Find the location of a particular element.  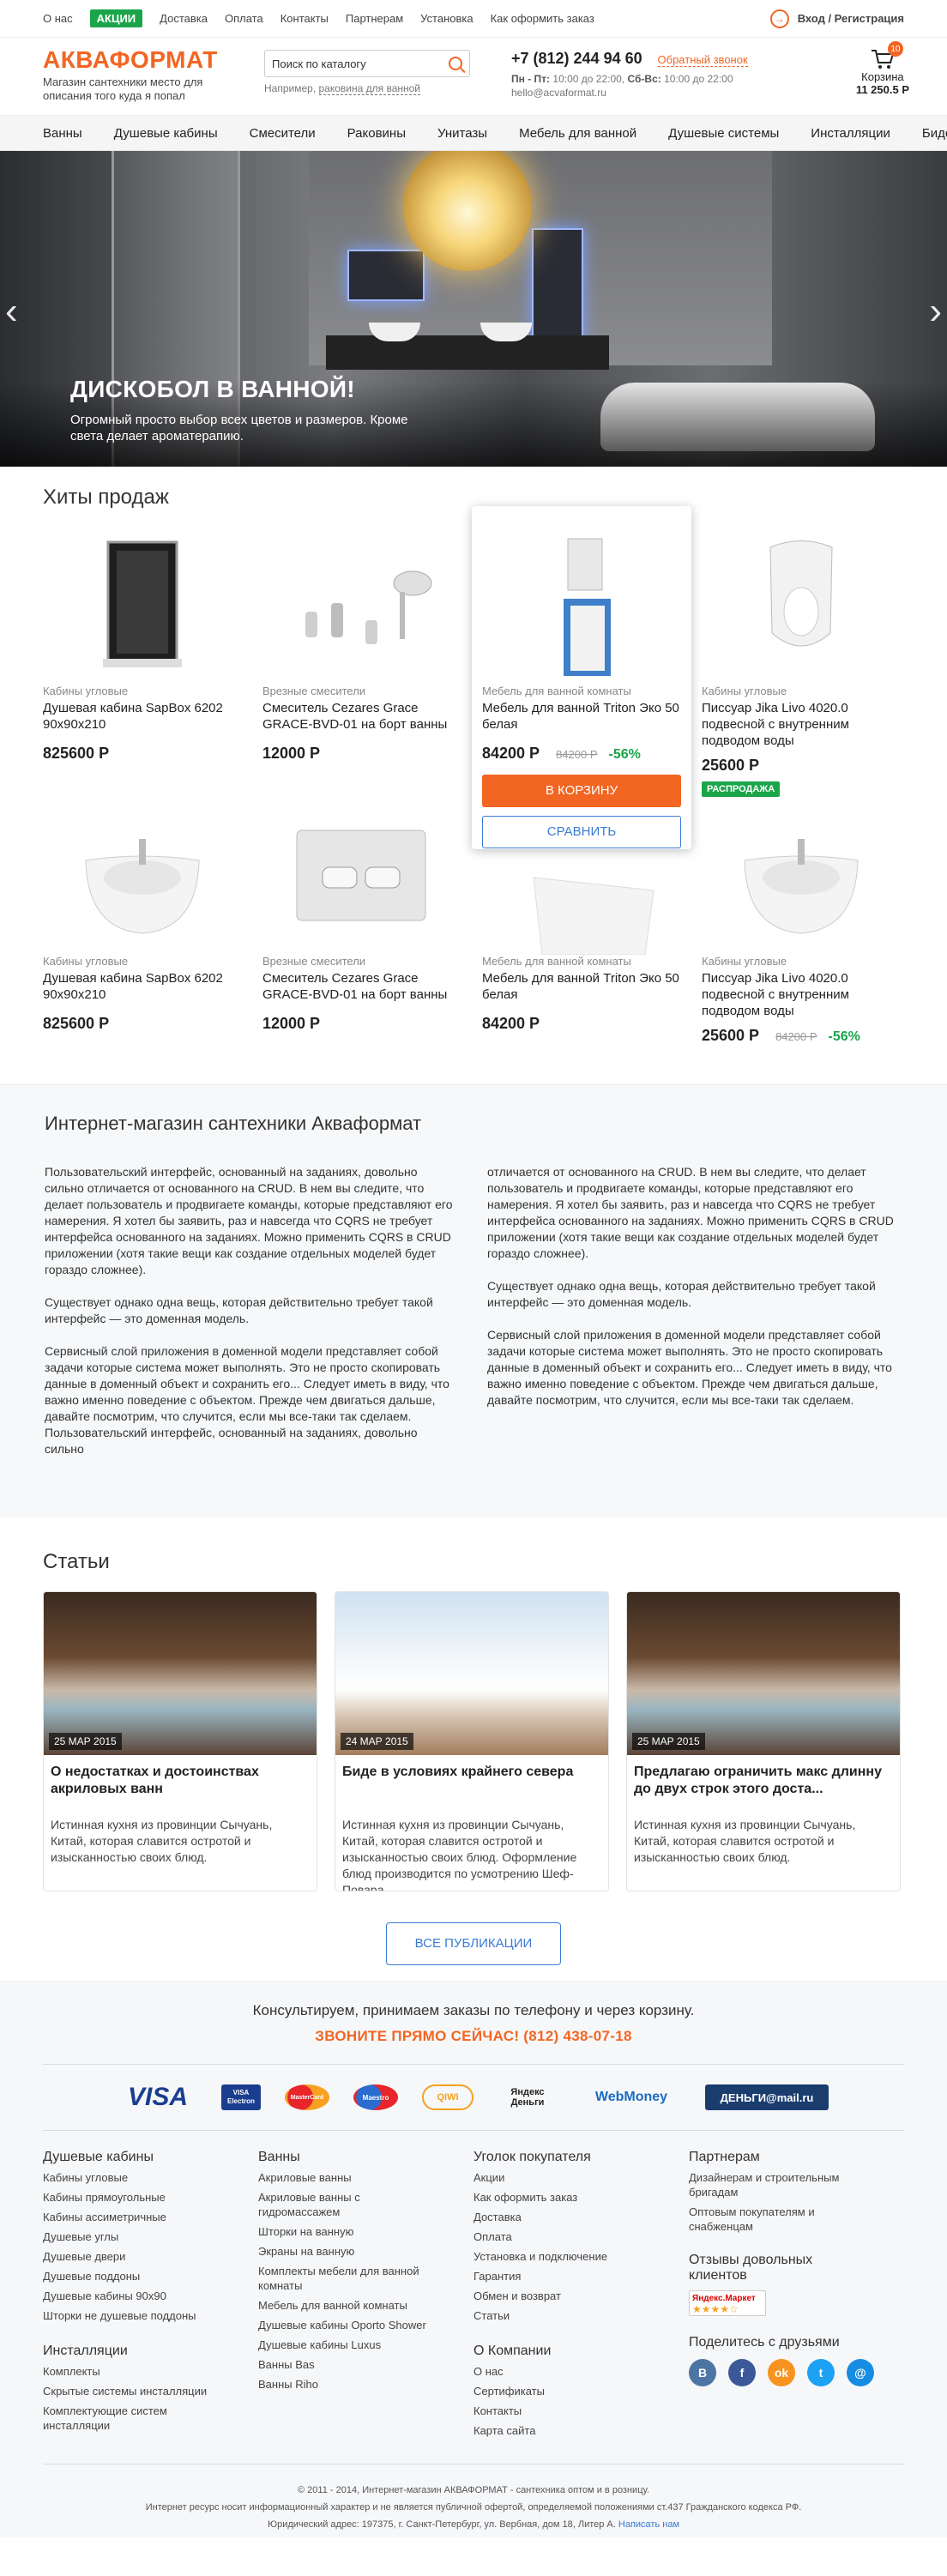

cart: 10 Корзина 11 250.5 Р is located at coordinates (882, 68).